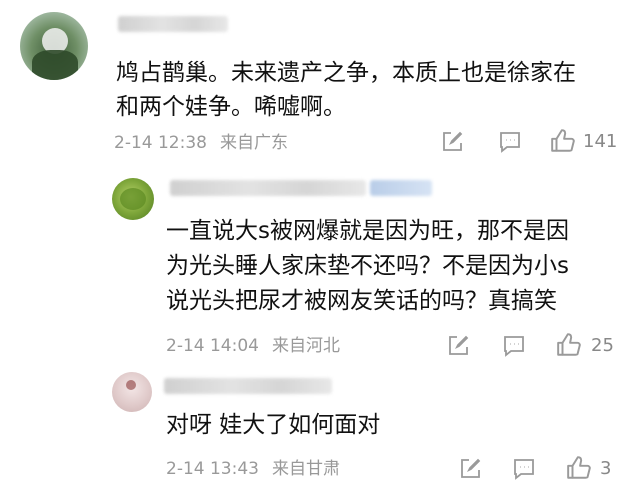 The width and height of the screenshot is (636, 481). Describe the element at coordinates (401, 188) in the screenshot. I see `user-badge` at that location.